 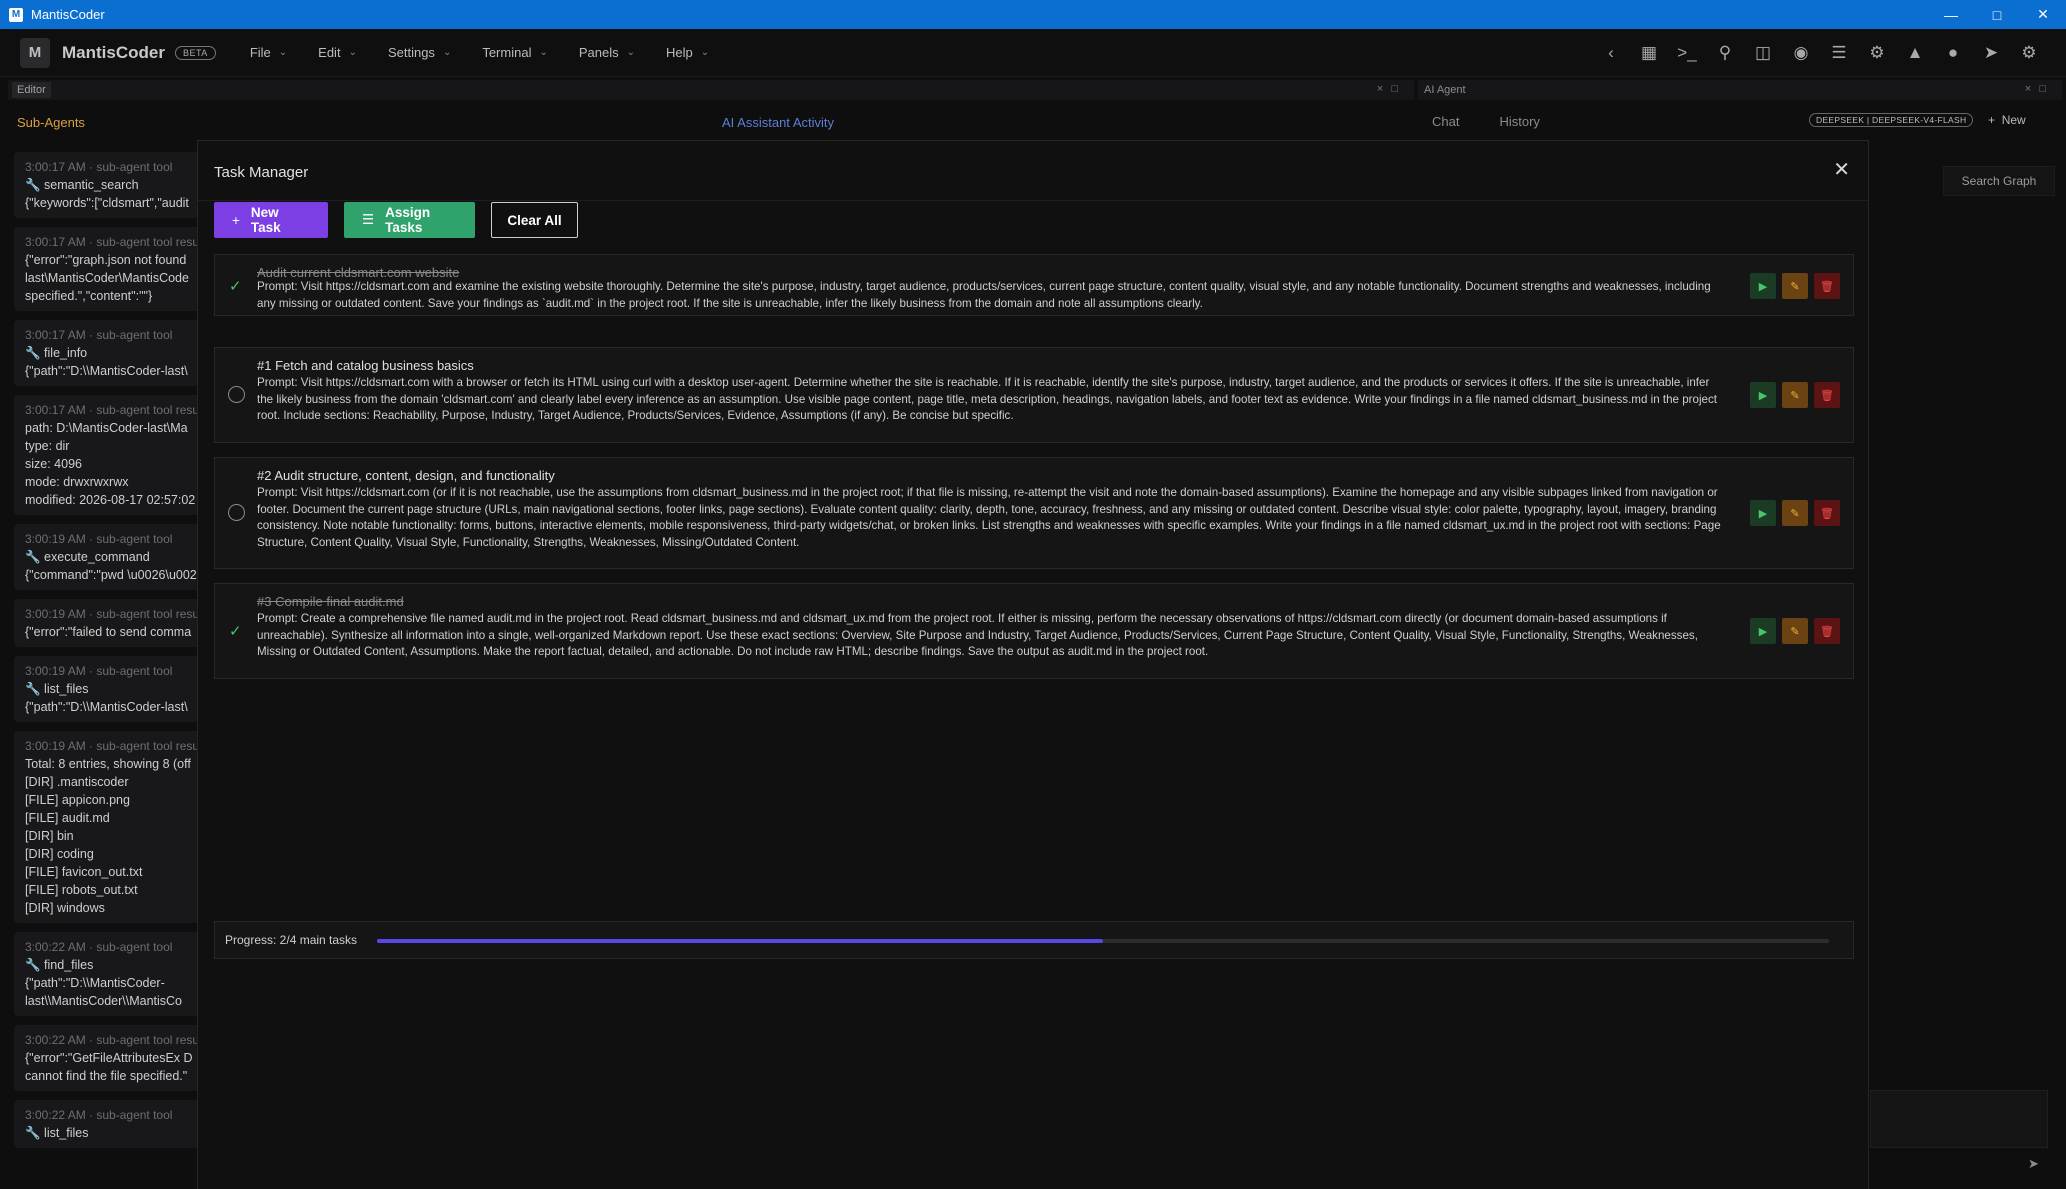 What do you see at coordinates (106, 428) in the screenshot?
I see `log-line: path: D:\MantisCoder-last\Ma` at bounding box center [106, 428].